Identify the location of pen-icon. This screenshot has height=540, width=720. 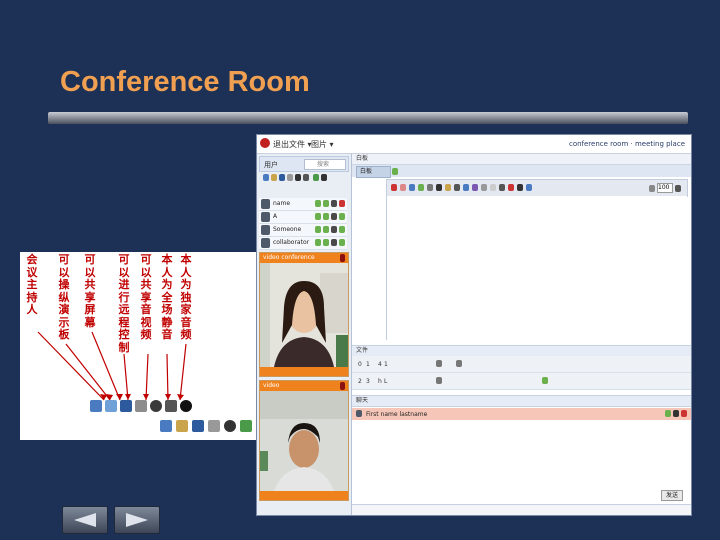
(421, 187).